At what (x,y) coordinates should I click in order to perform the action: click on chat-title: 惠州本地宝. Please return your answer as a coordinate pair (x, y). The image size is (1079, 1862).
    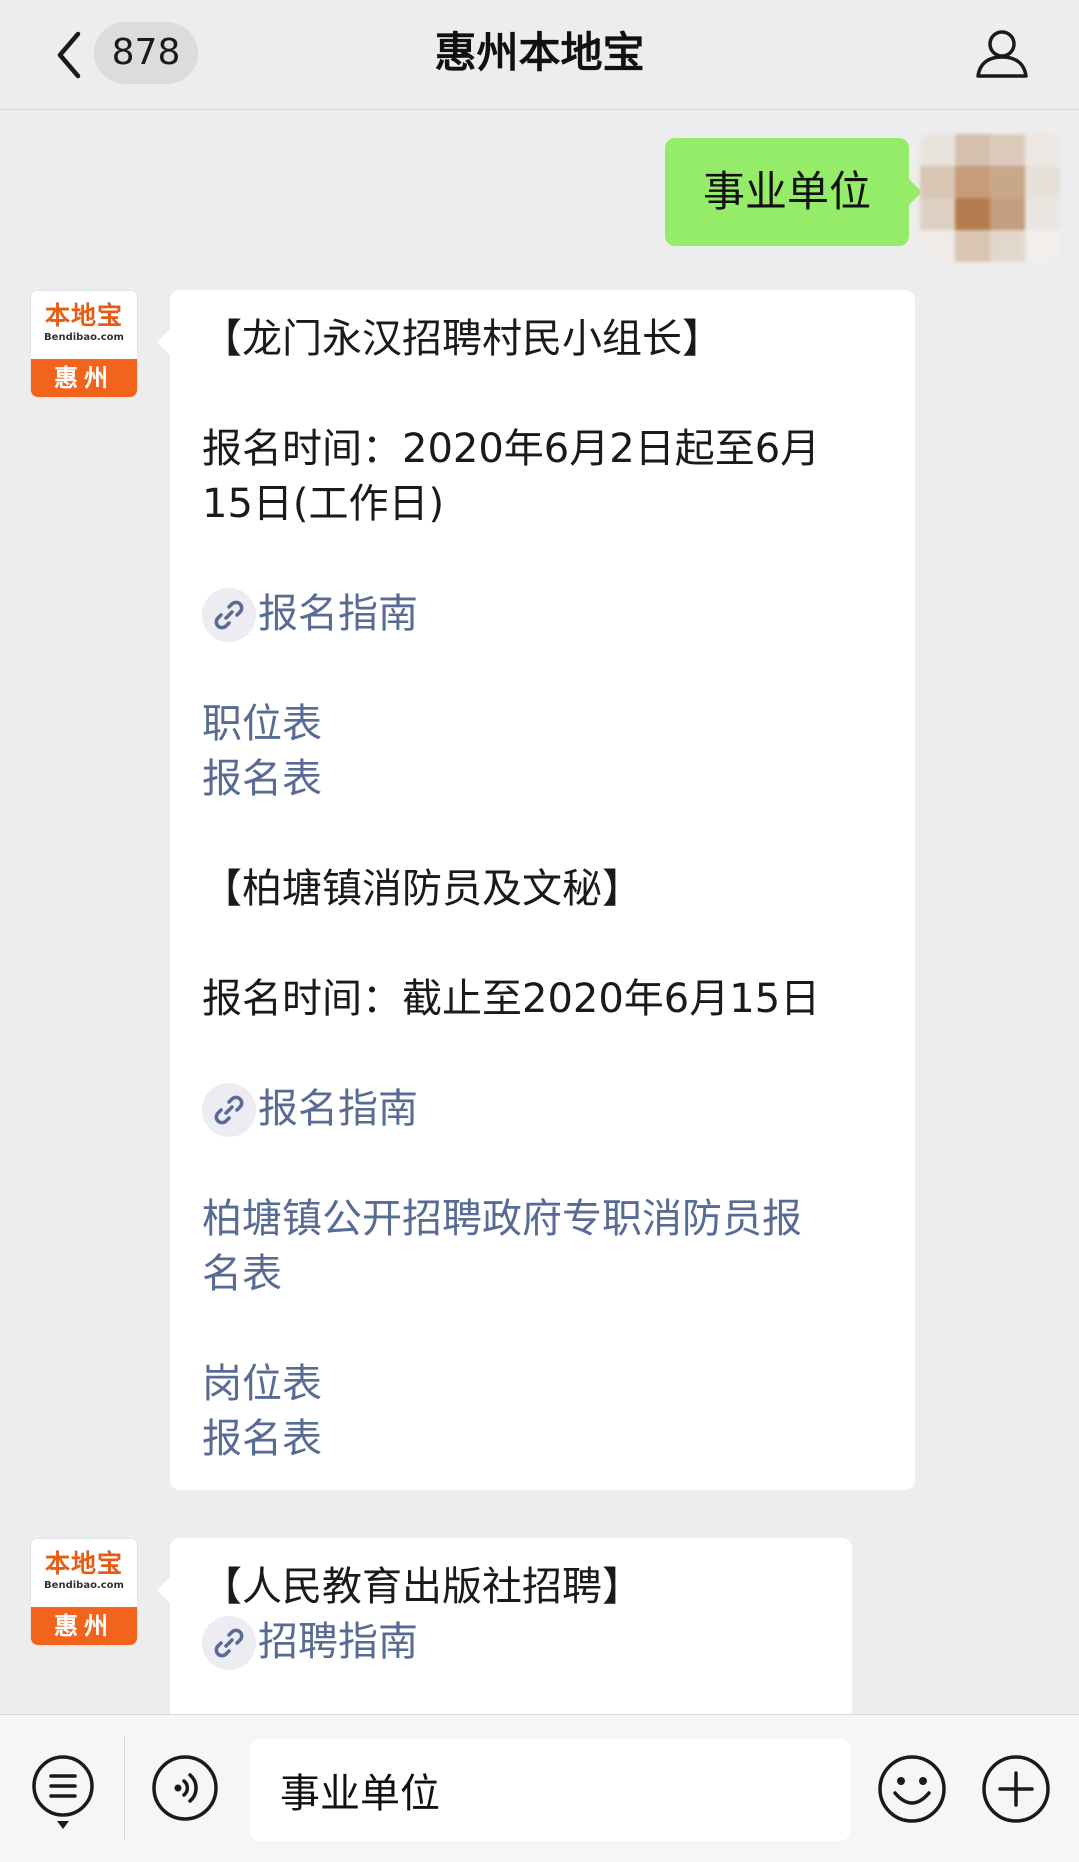
    Looking at the image, I should click on (539, 52).